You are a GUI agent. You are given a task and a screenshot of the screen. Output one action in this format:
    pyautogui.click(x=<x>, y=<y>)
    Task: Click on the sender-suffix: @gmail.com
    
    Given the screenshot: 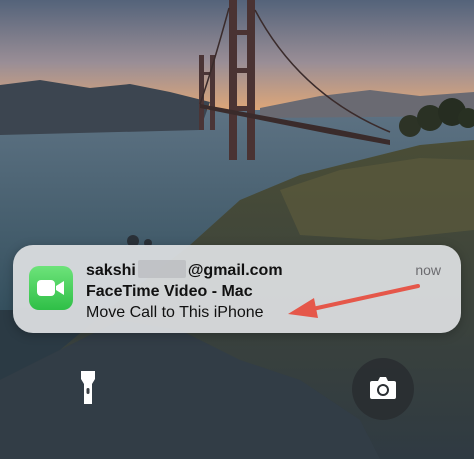 What is the action you would take?
    pyautogui.click(x=235, y=270)
    